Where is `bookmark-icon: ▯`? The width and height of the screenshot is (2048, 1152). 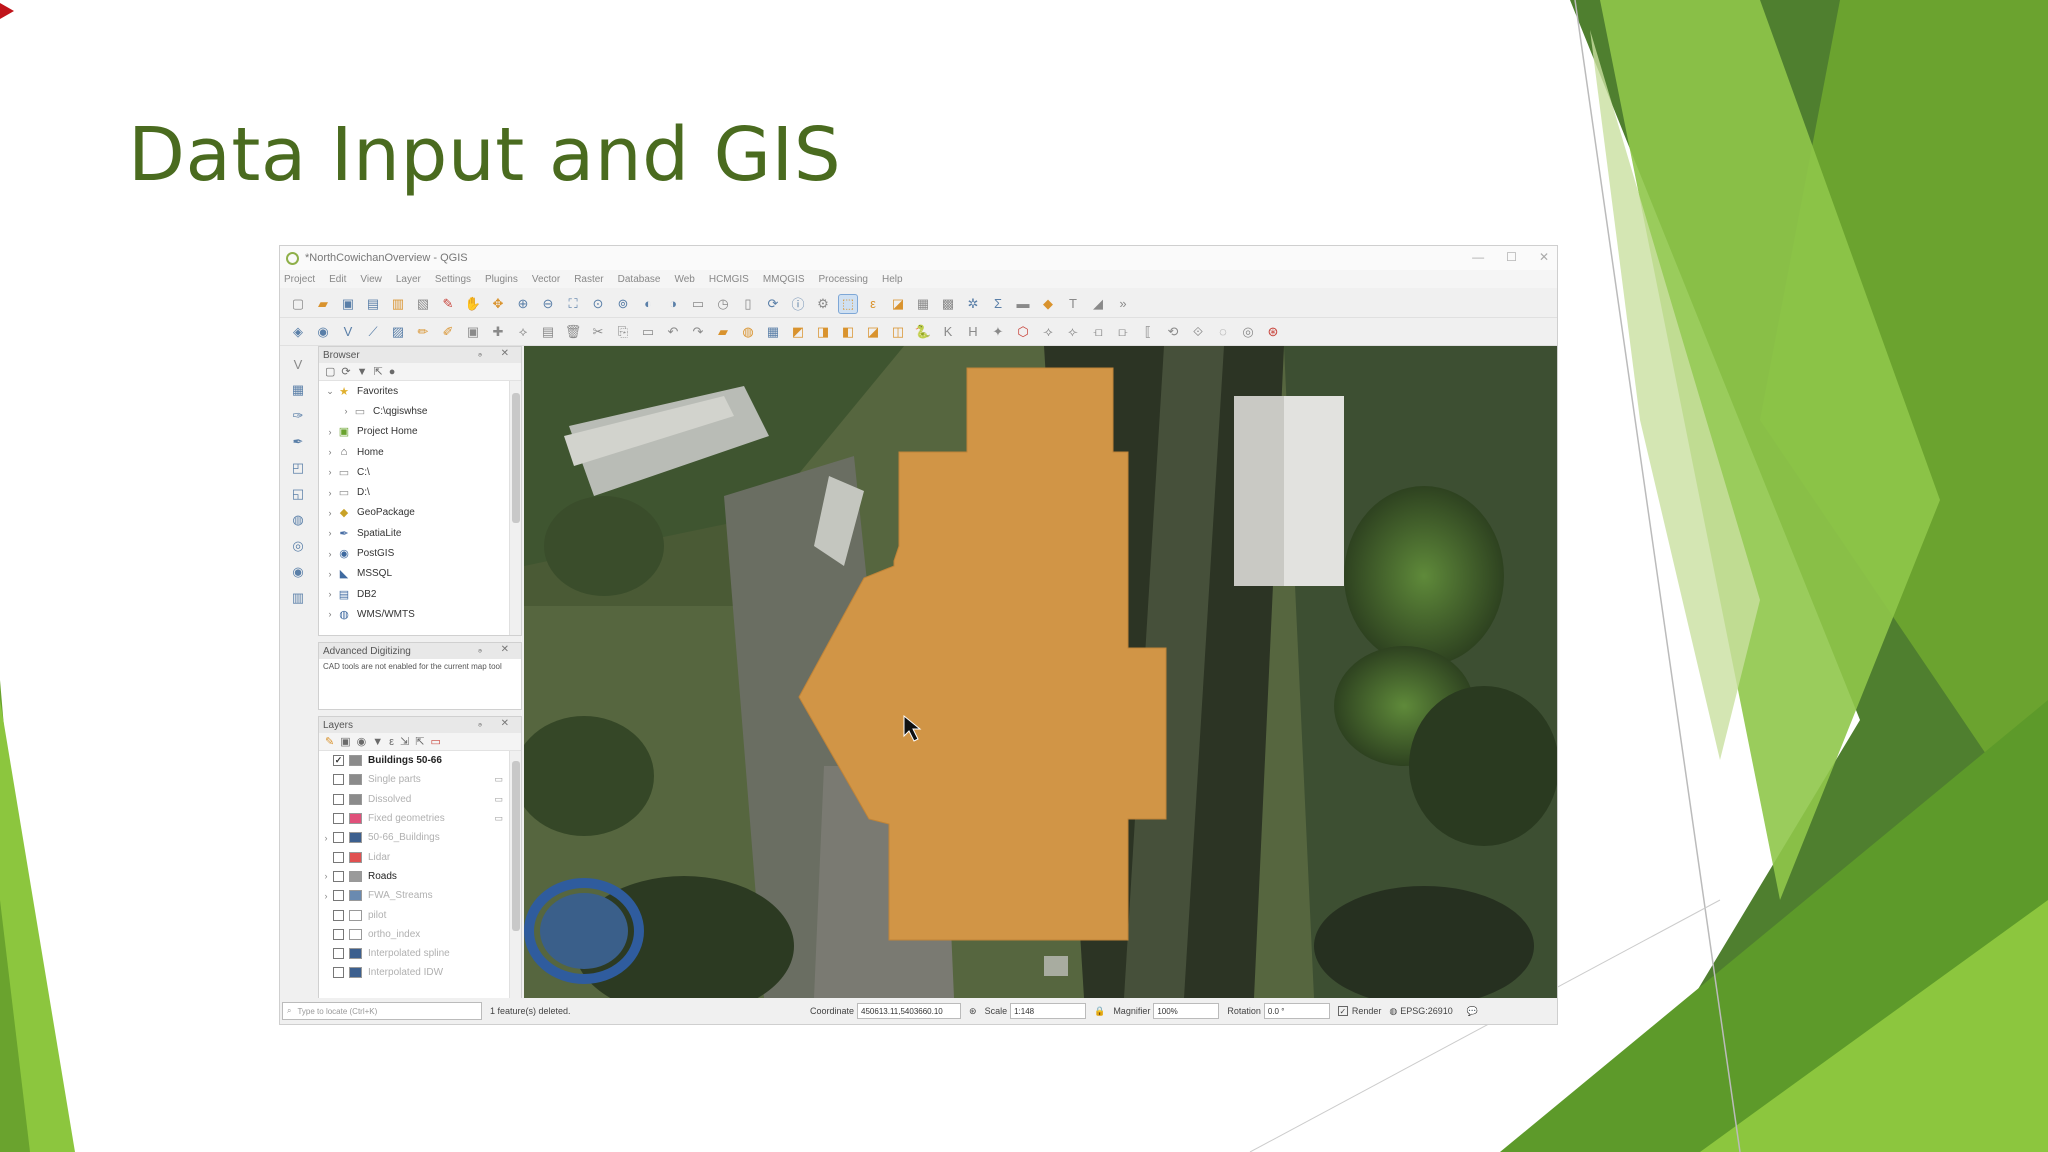 bookmark-icon: ▯ is located at coordinates (748, 304).